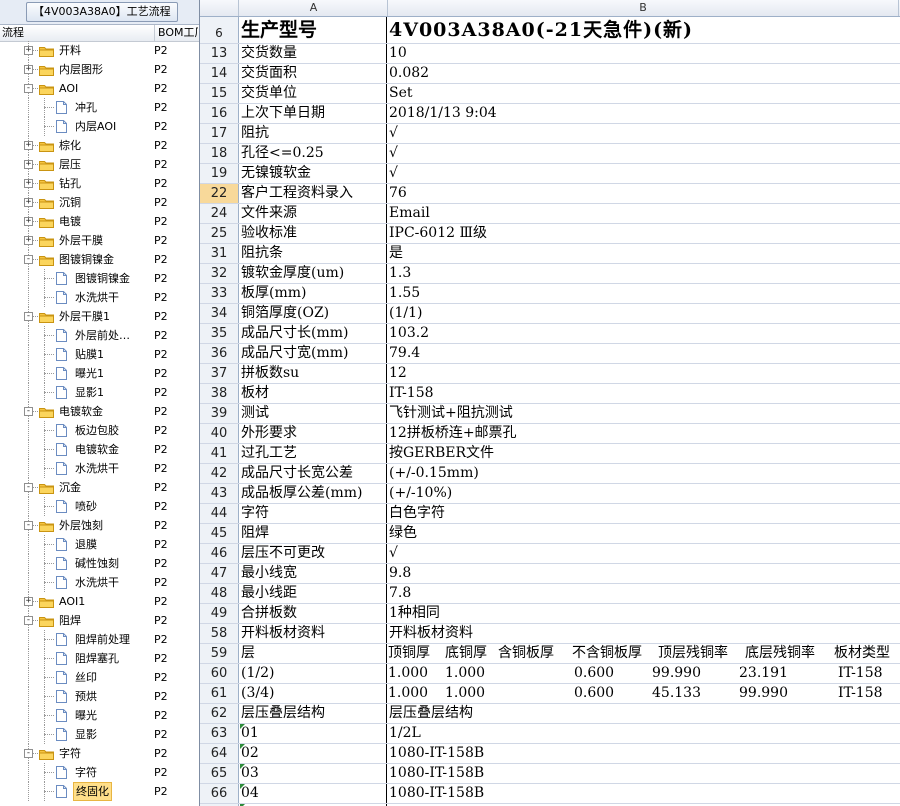 This screenshot has height=806, width=900. Describe the element at coordinates (219, 193) in the screenshot. I see `row-number: 22` at that location.